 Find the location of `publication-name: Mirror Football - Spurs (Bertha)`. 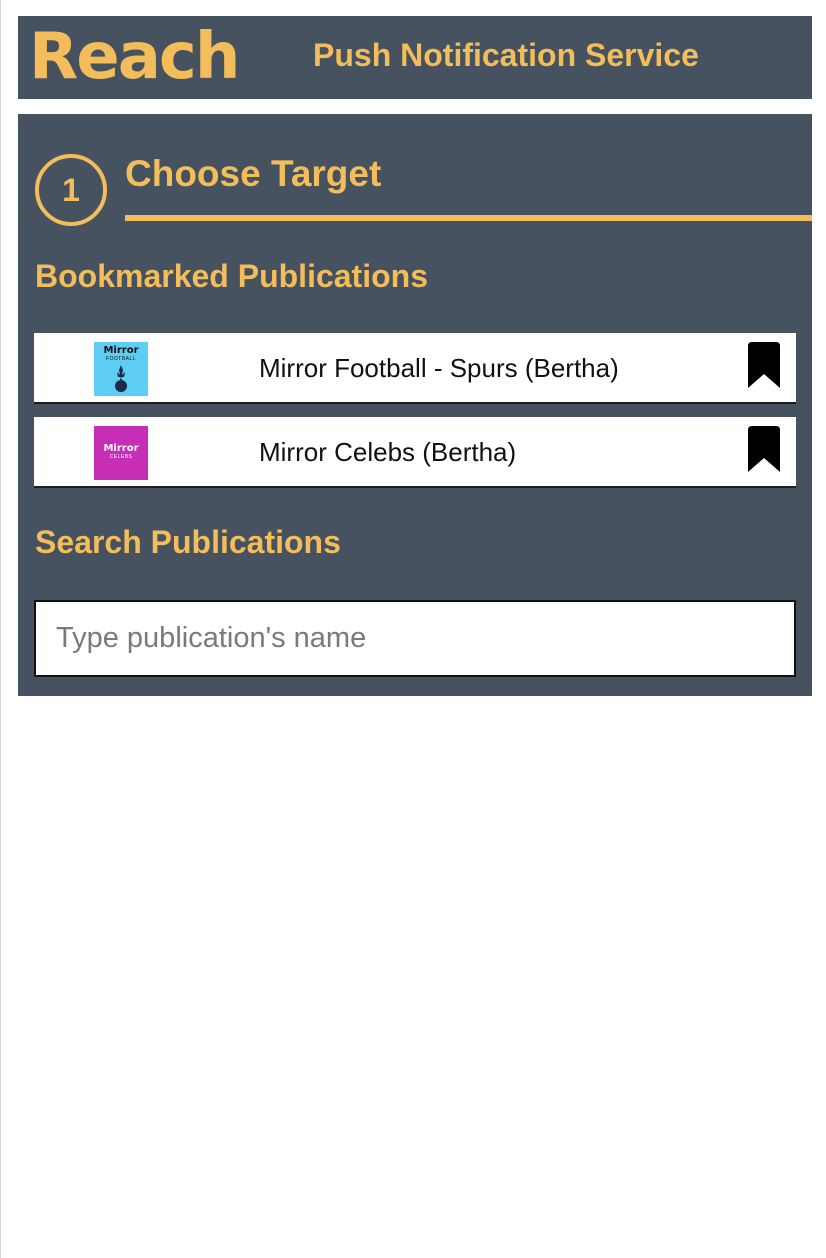

publication-name: Mirror Football - Spurs (Bertha) is located at coordinates (439, 368).